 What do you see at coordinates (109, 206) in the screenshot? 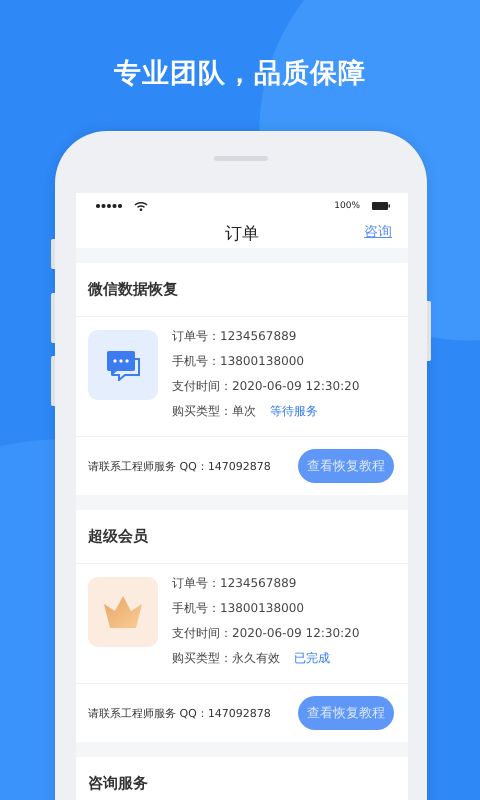
I see `signal-icon` at bounding box center [109, 206].